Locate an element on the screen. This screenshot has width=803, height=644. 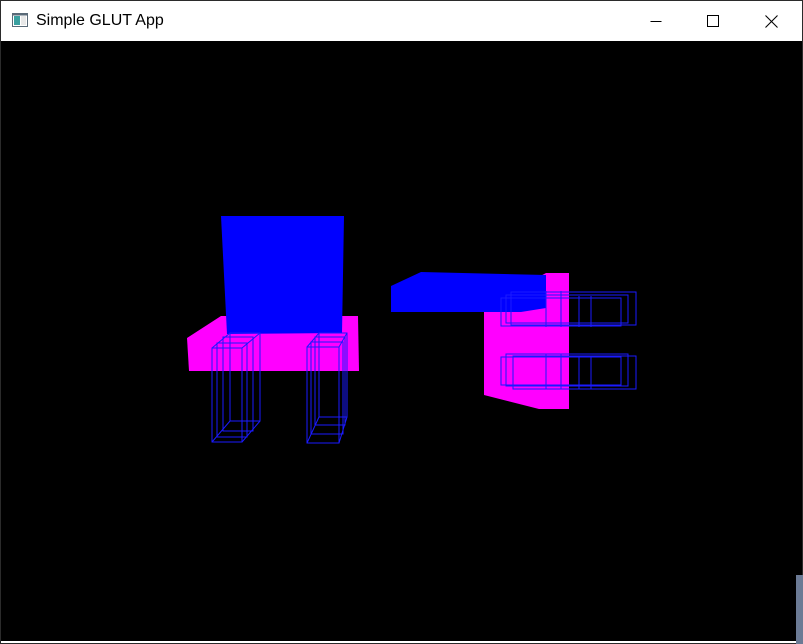
chair-model-left is located at coordinates (273, 330).